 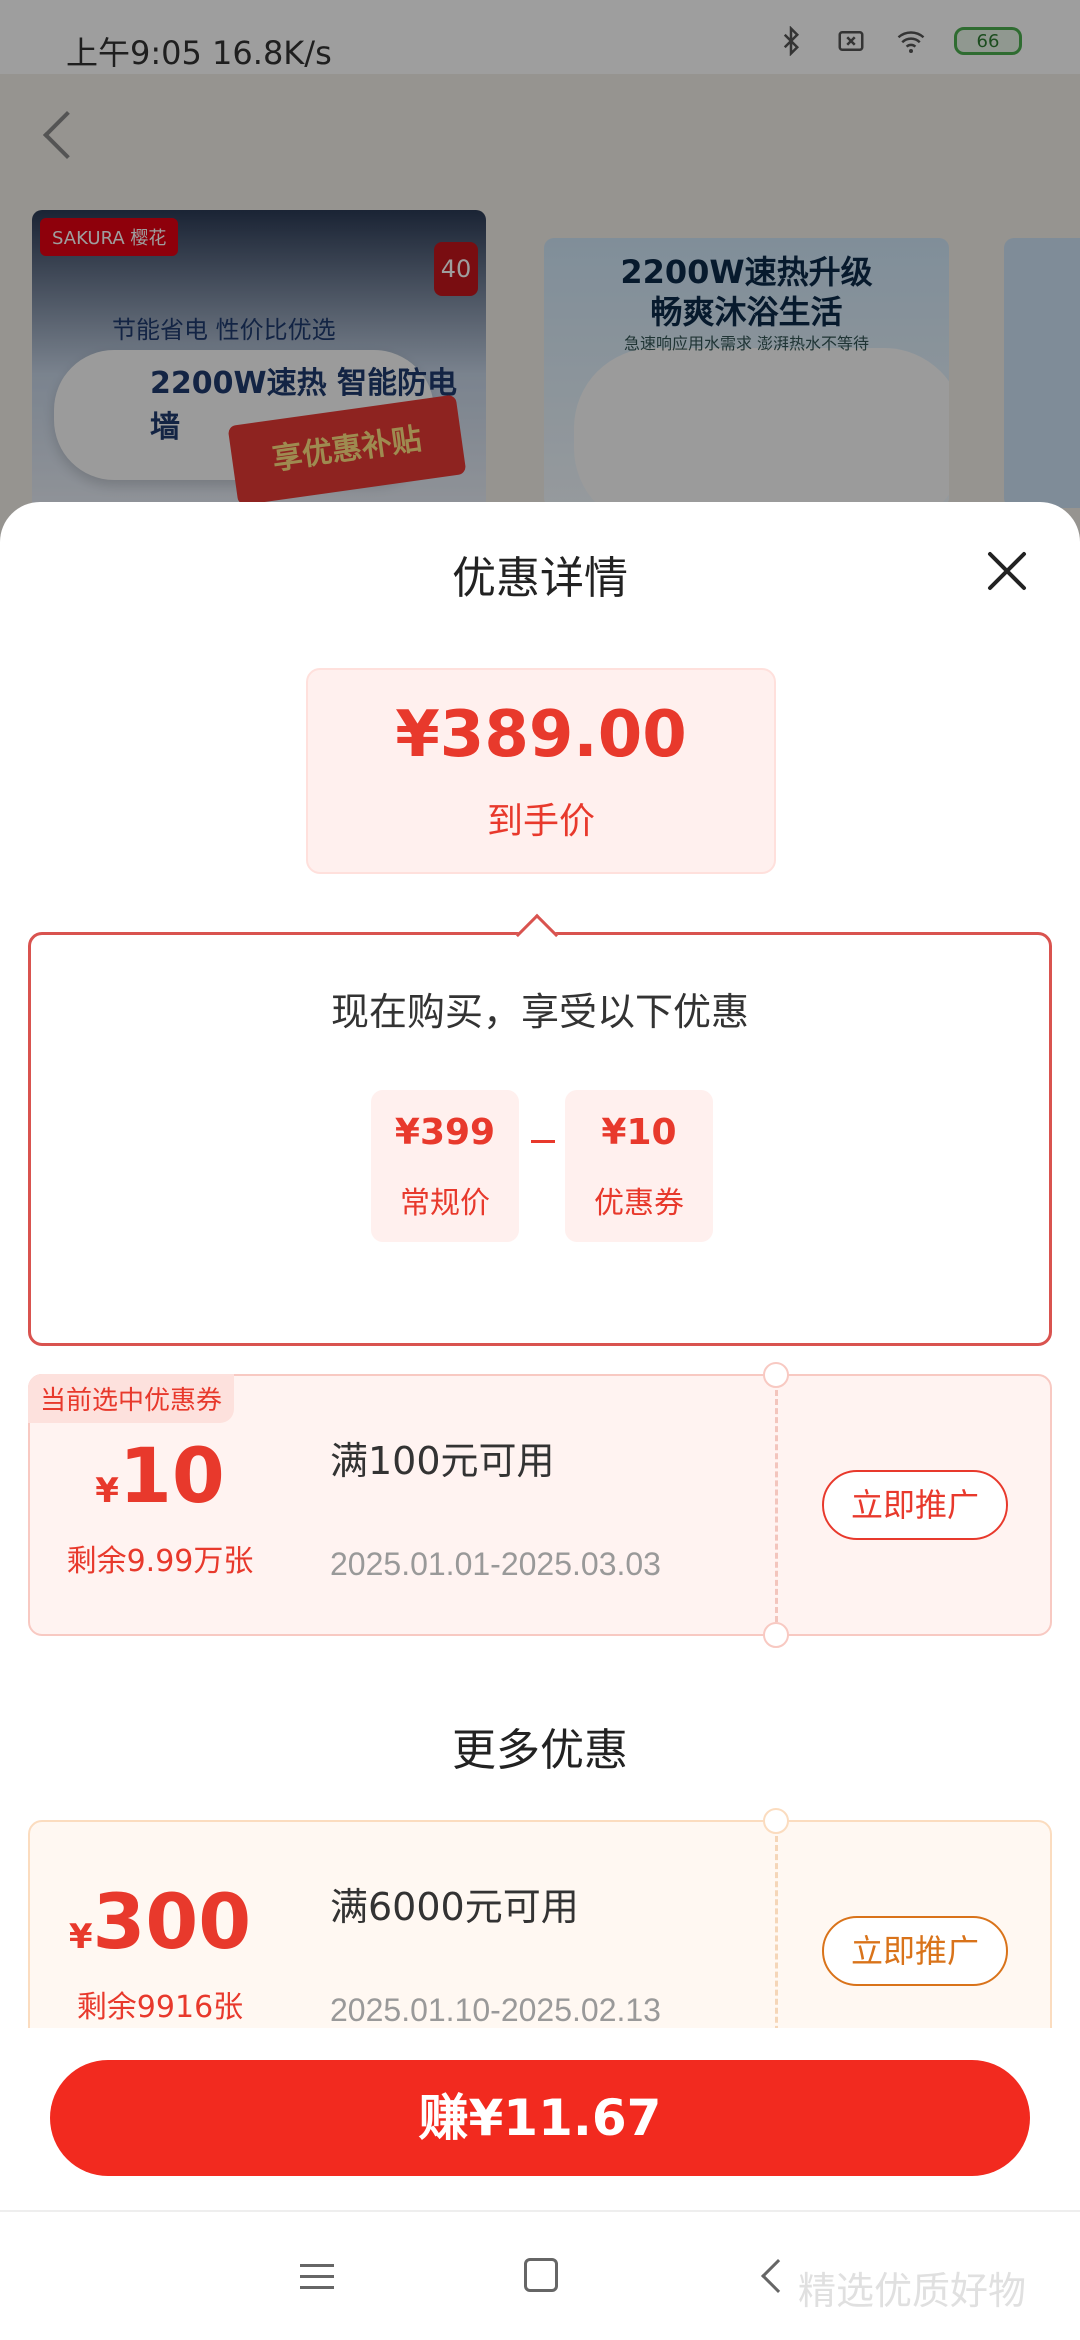 I want to click on sheet-title: 优惠详情, so click(x=540, y=578).